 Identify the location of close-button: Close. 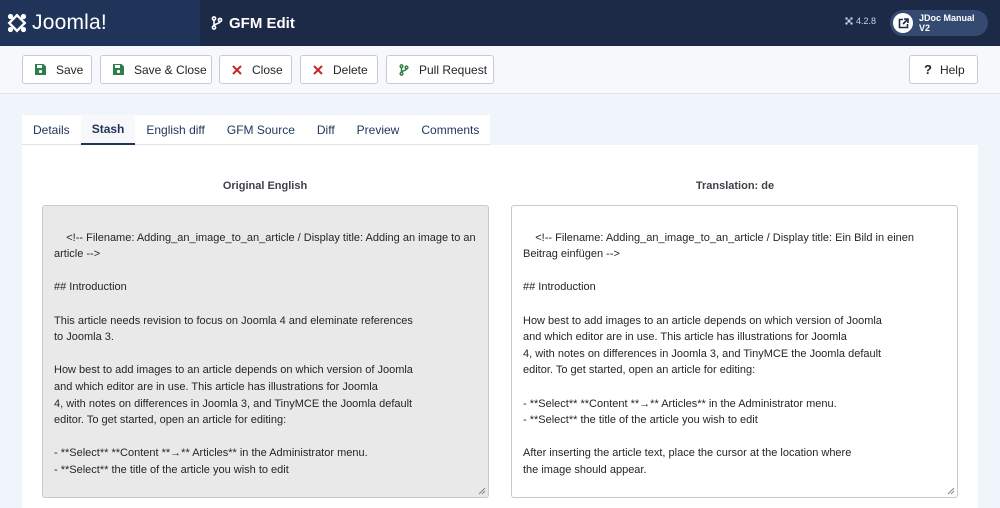
(255, 69).